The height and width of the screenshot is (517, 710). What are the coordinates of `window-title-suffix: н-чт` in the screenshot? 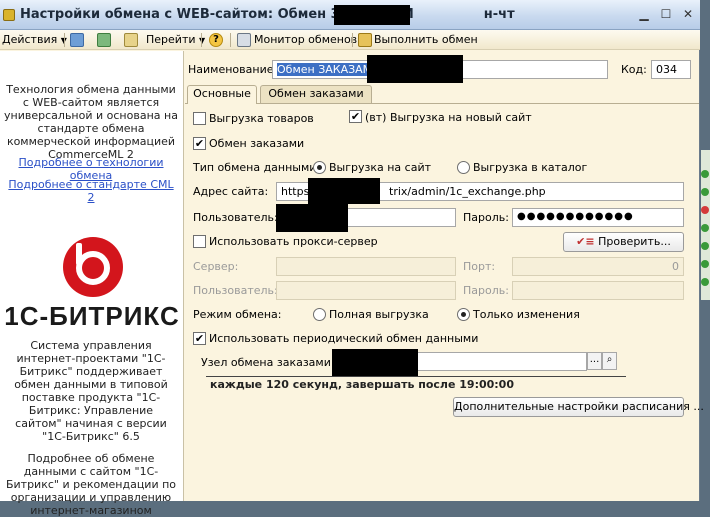 It's located at (499, 14).